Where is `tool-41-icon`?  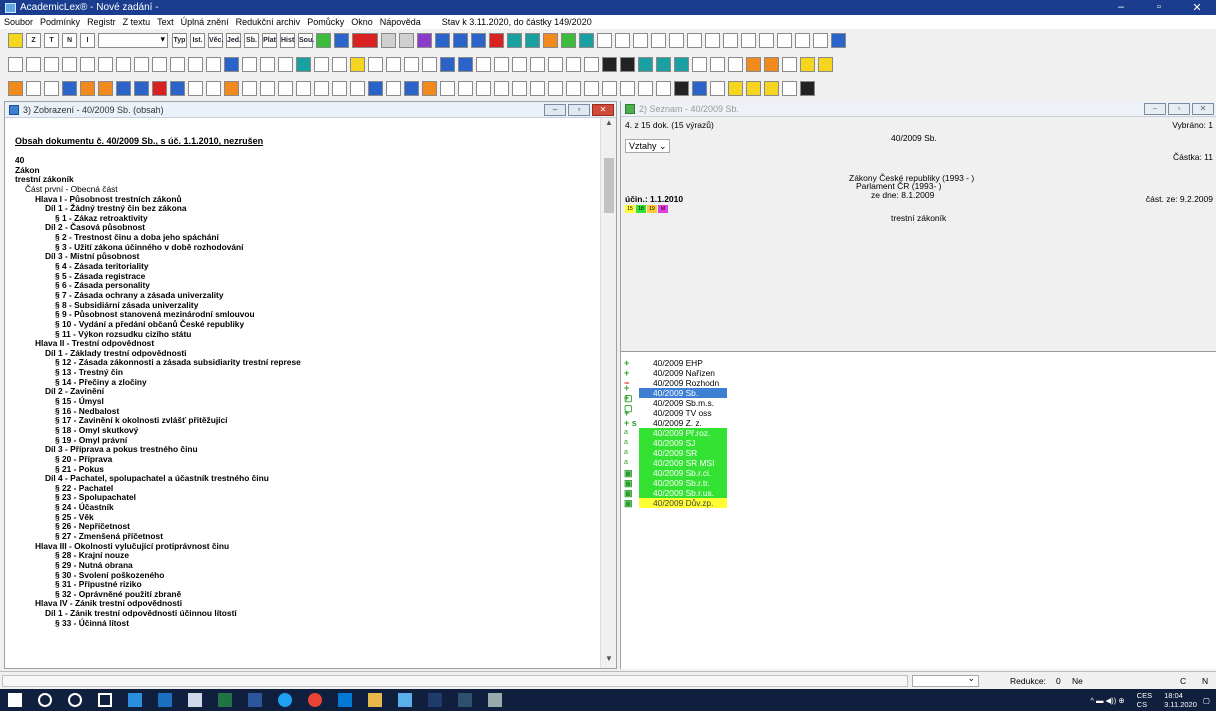 tool-41-icon is located at coordinates (735, 88).